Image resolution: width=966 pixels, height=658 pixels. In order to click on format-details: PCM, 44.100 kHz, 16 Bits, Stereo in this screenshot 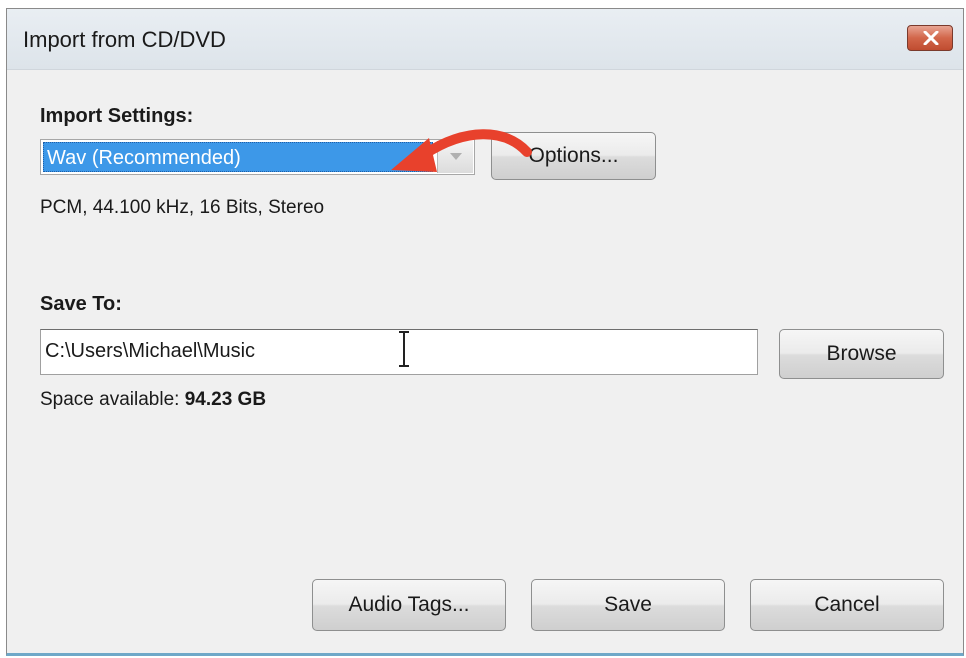, I will do `click(182, 207)`.